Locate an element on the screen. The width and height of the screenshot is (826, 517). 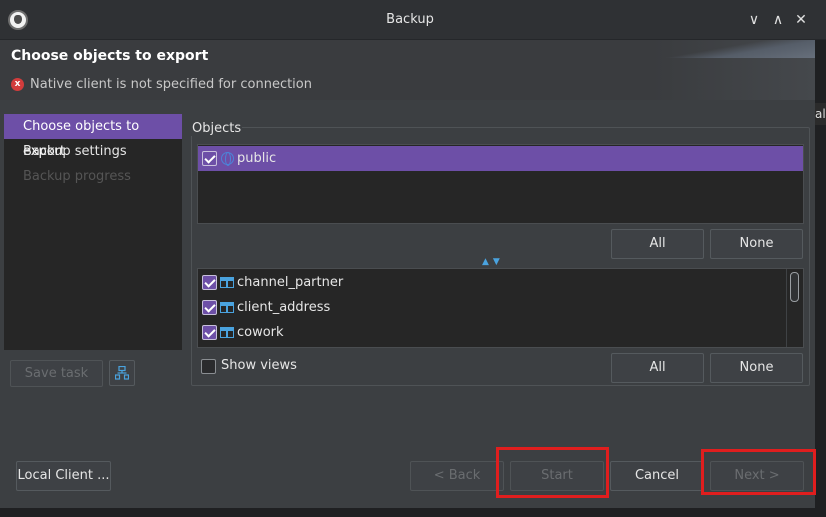
table-row: cowork is located at coordinates (492, 332).